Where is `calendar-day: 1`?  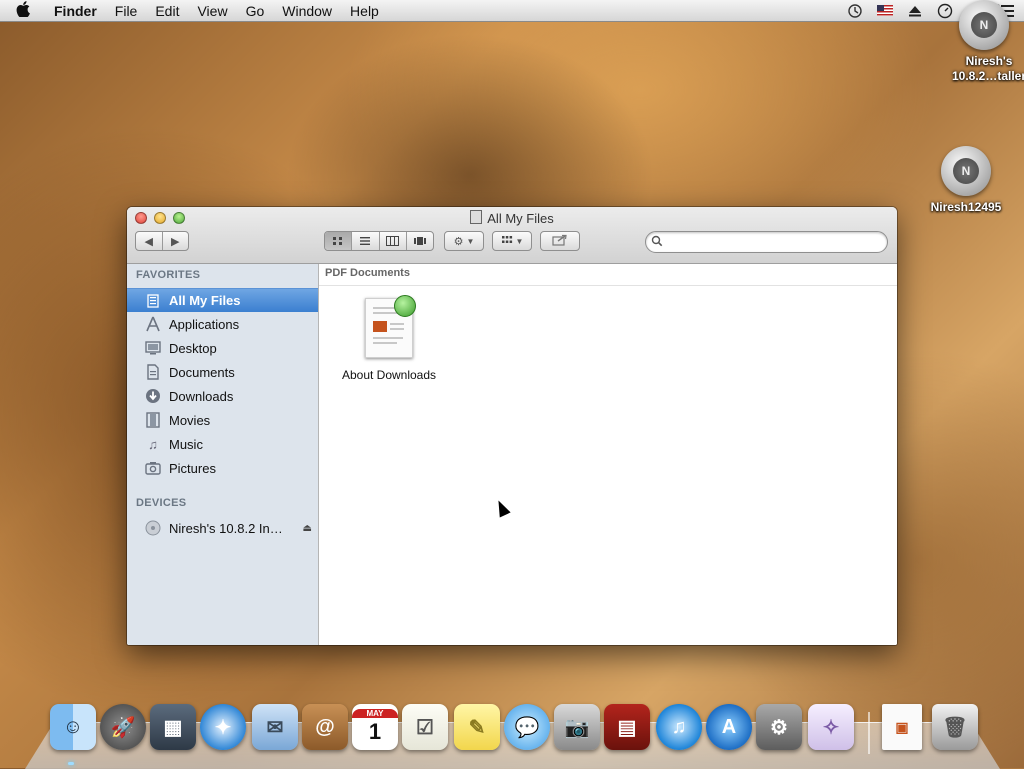 calendar-day: 1 is located at coordinates (375, 731).